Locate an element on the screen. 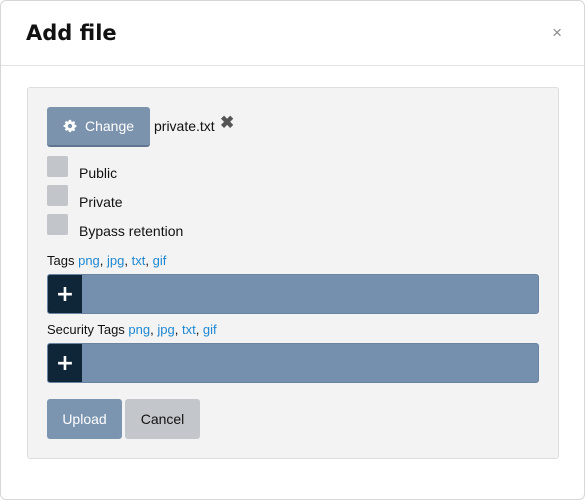 This screenshot has height=500, width=585. close-icon: × is located at coordinates (557, 32).